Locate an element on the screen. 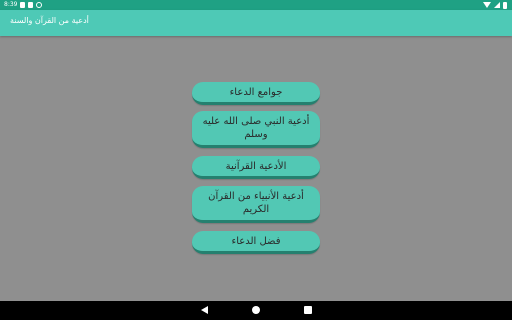  status-bar: 8:39 is located at coordinates (256, 5).